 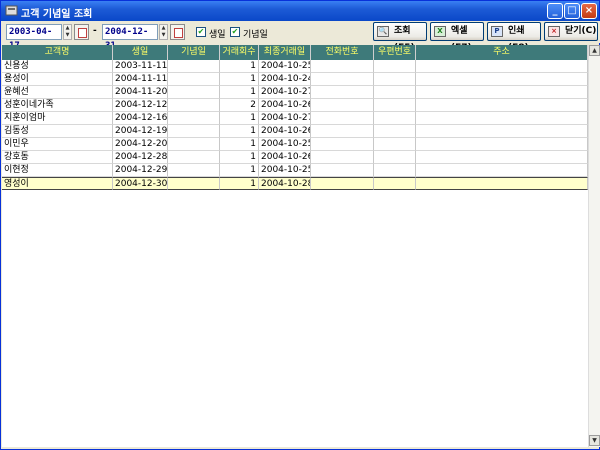 I want to click on header-col-address: 주소, so click(x=502, y=52).